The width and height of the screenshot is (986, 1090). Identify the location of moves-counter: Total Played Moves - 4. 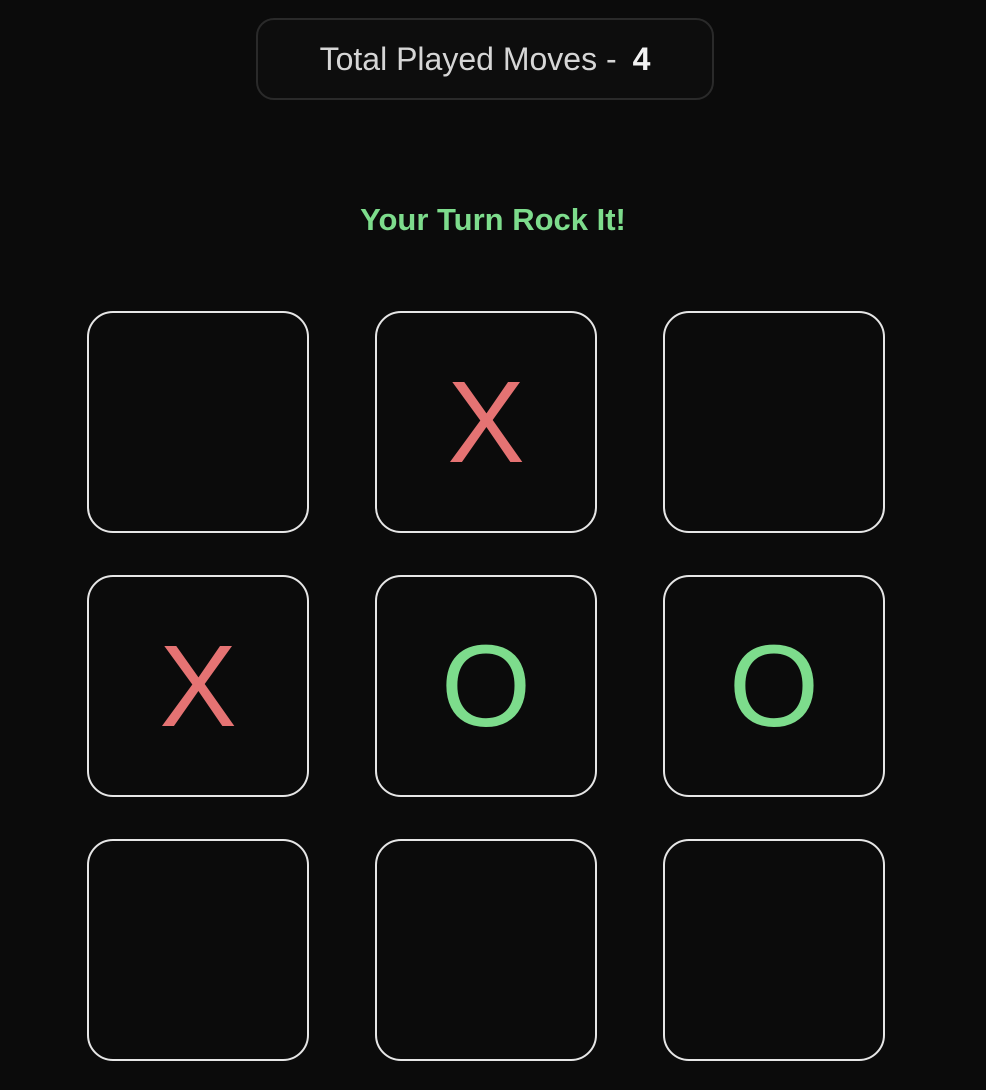
(485, 59).